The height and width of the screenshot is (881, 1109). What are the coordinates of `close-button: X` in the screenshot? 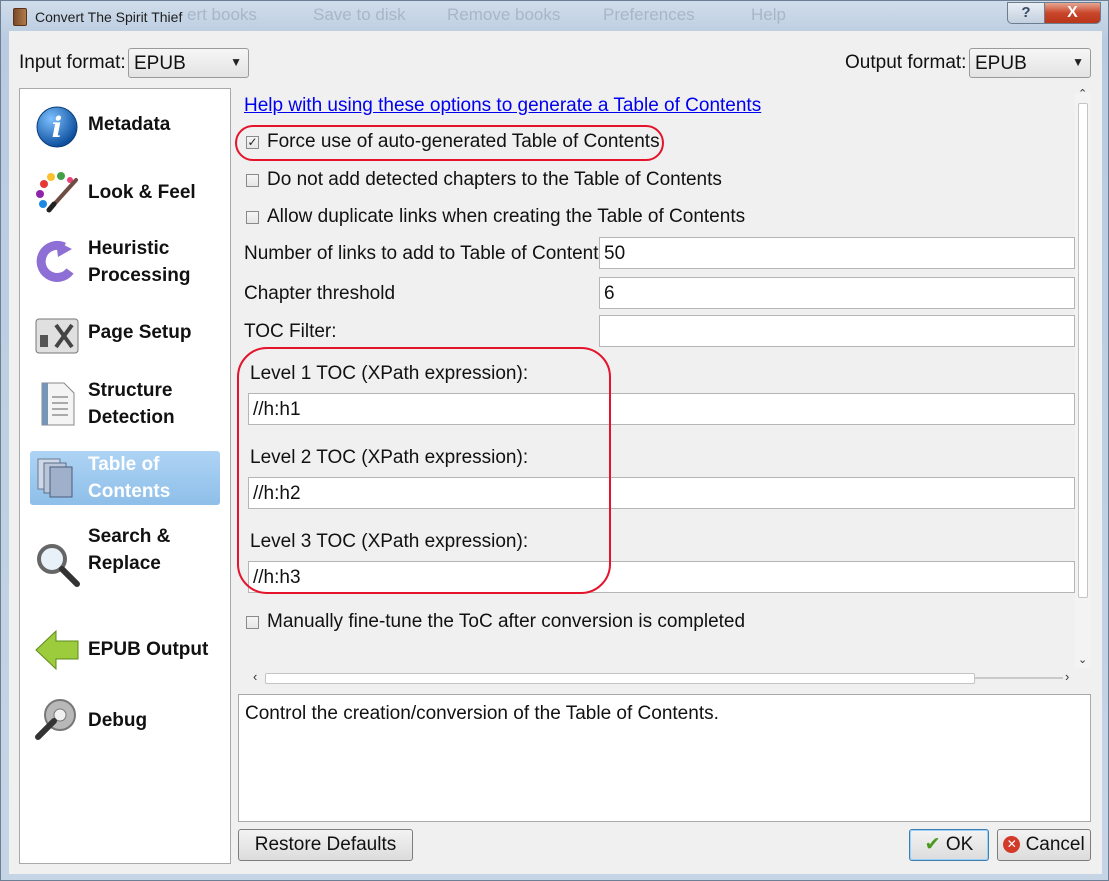 It's located at (1072, 13).